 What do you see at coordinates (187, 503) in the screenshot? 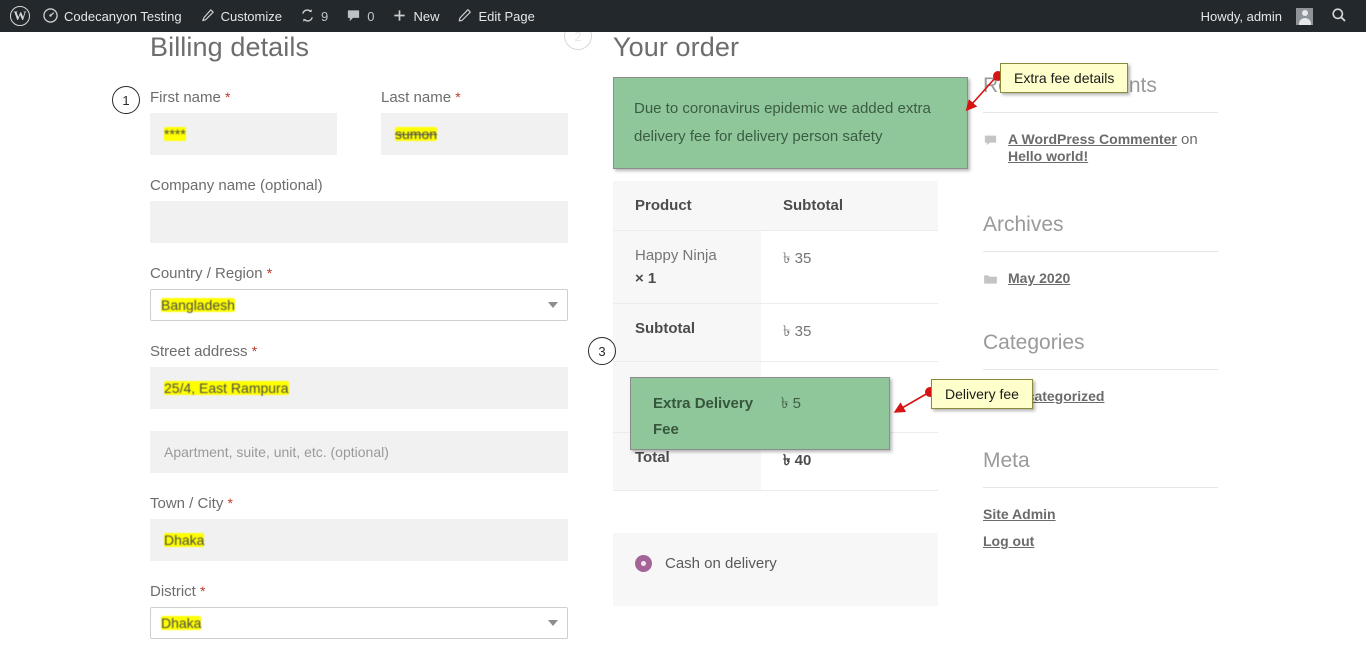
I see `town-city-label-text: Town / City` at bounding box center [187, 503].